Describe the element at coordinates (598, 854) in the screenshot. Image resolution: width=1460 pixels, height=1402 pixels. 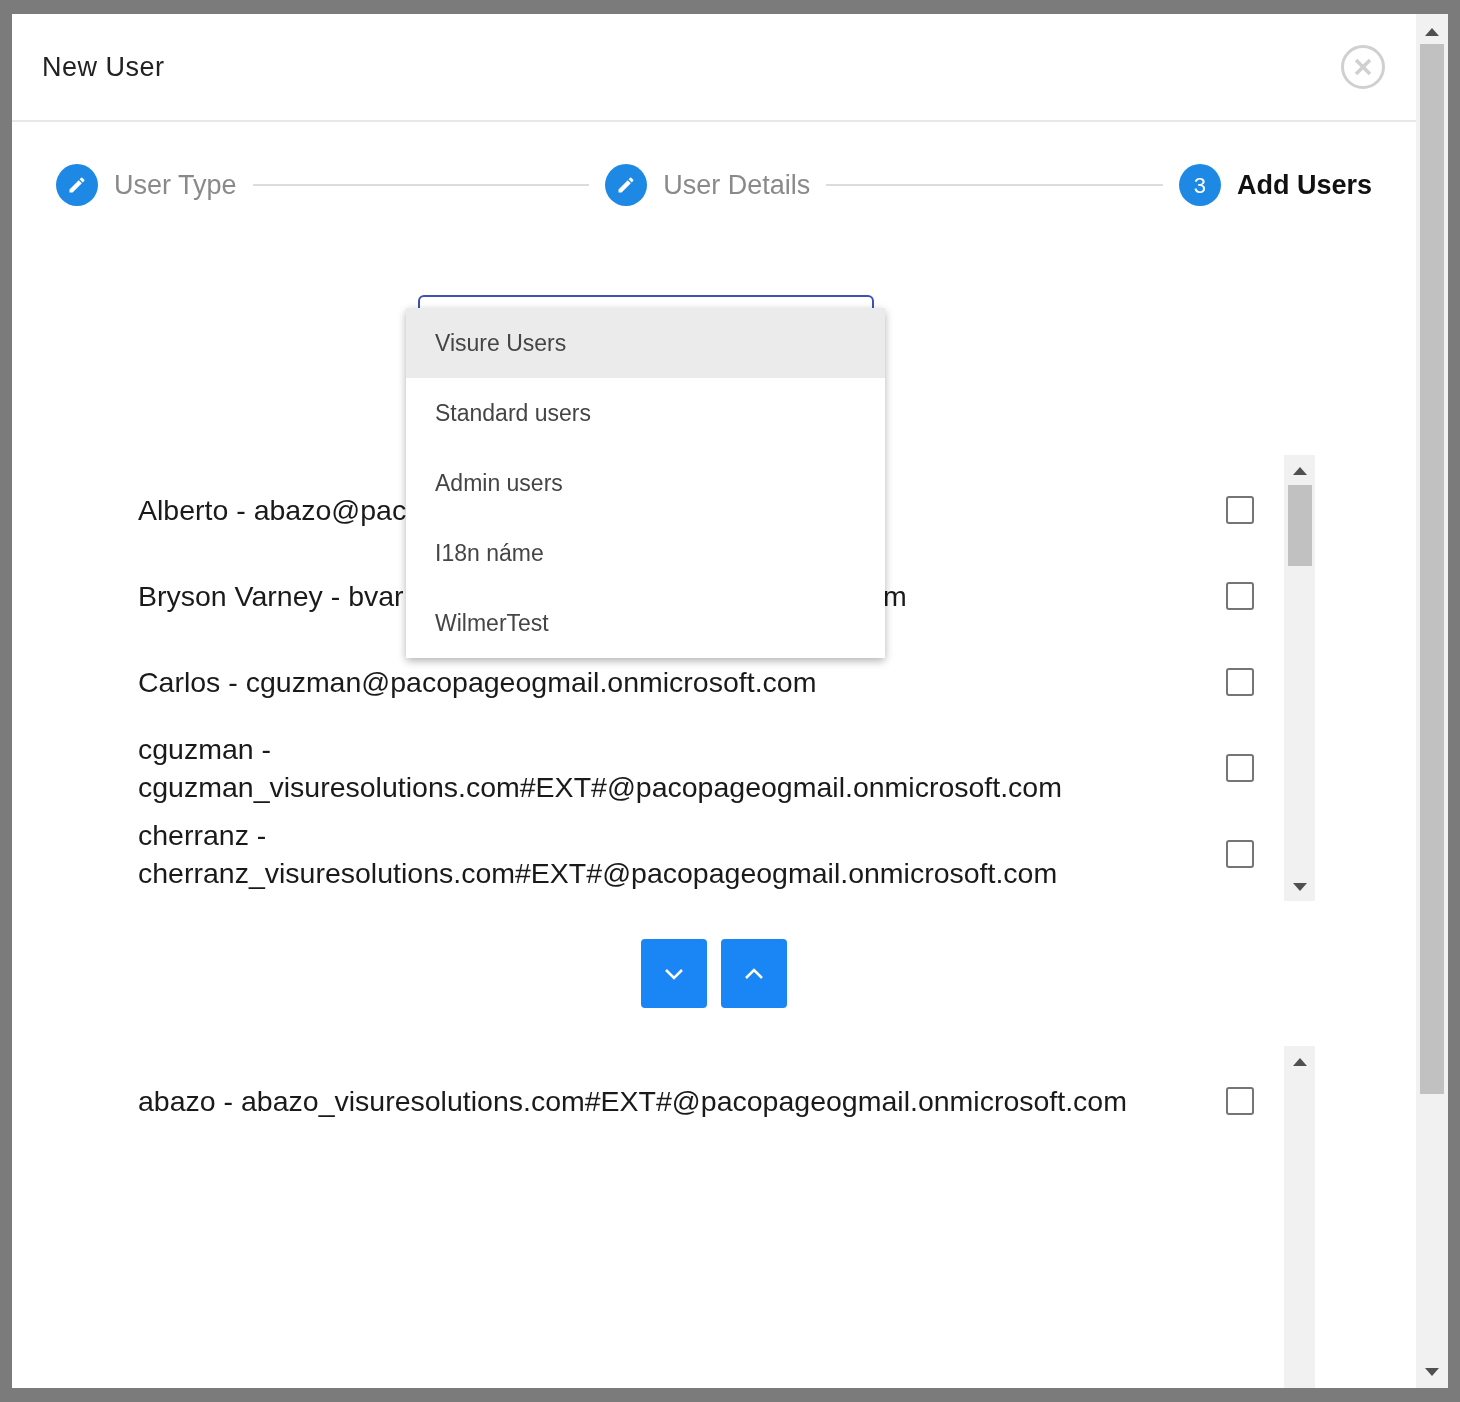
I see `user-entry: cherranz - cherranz_visuresolutions.com#EXT#@pacopageogmail.onmicrosoft.com` at that location.